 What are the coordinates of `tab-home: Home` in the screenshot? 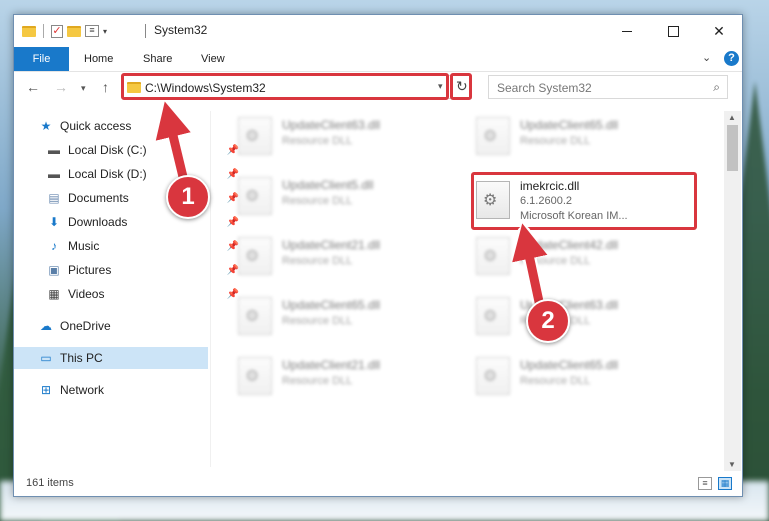 It's located at (98, 59).